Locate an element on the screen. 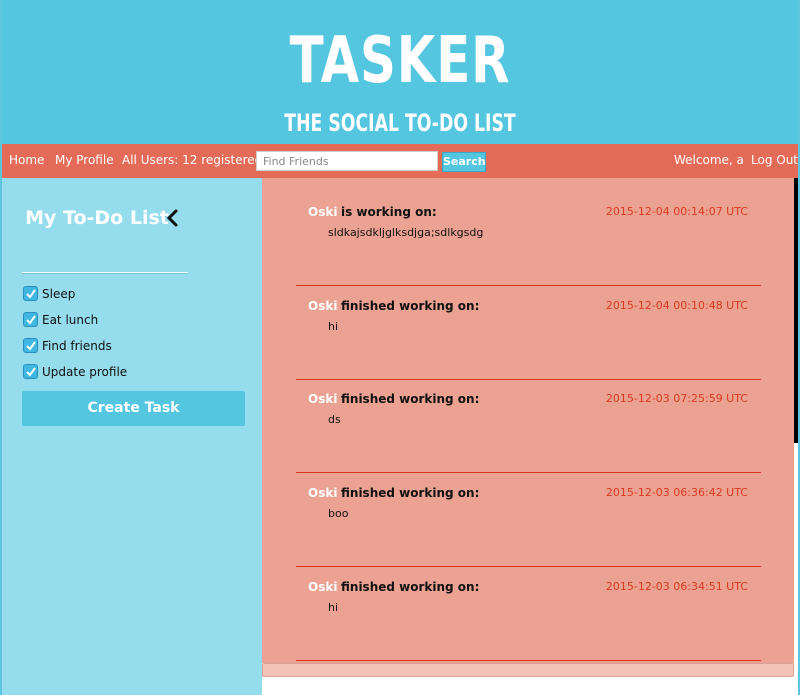 The width and height of the screenshot is (800, 695). feed-timestamp: 2015-12-03 07:25:59 UTC is located at coordinates (676, 398).